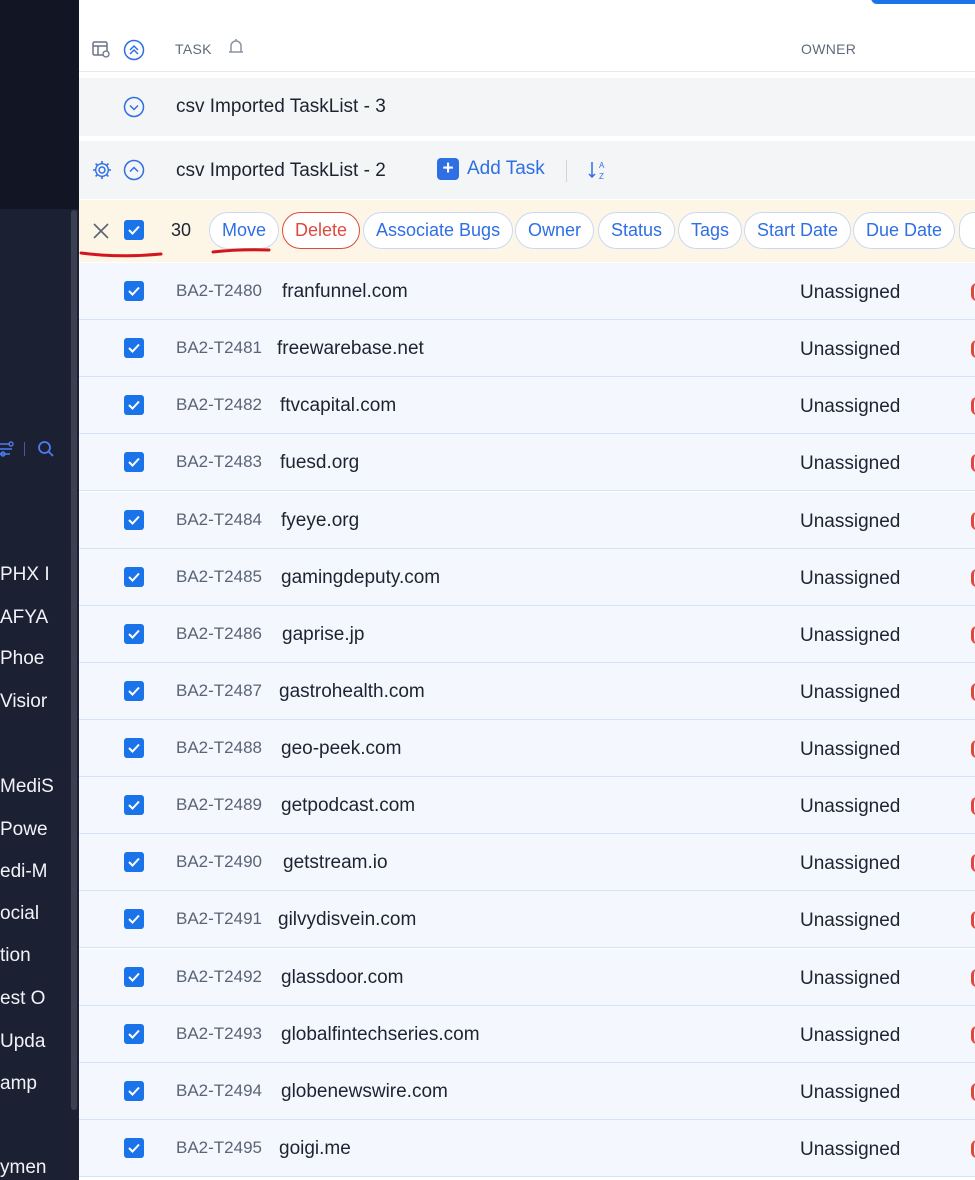 The width and height of the screenshot is (975, 1180). I want to click on sidebar-item: PHX I, so click(36, 575).